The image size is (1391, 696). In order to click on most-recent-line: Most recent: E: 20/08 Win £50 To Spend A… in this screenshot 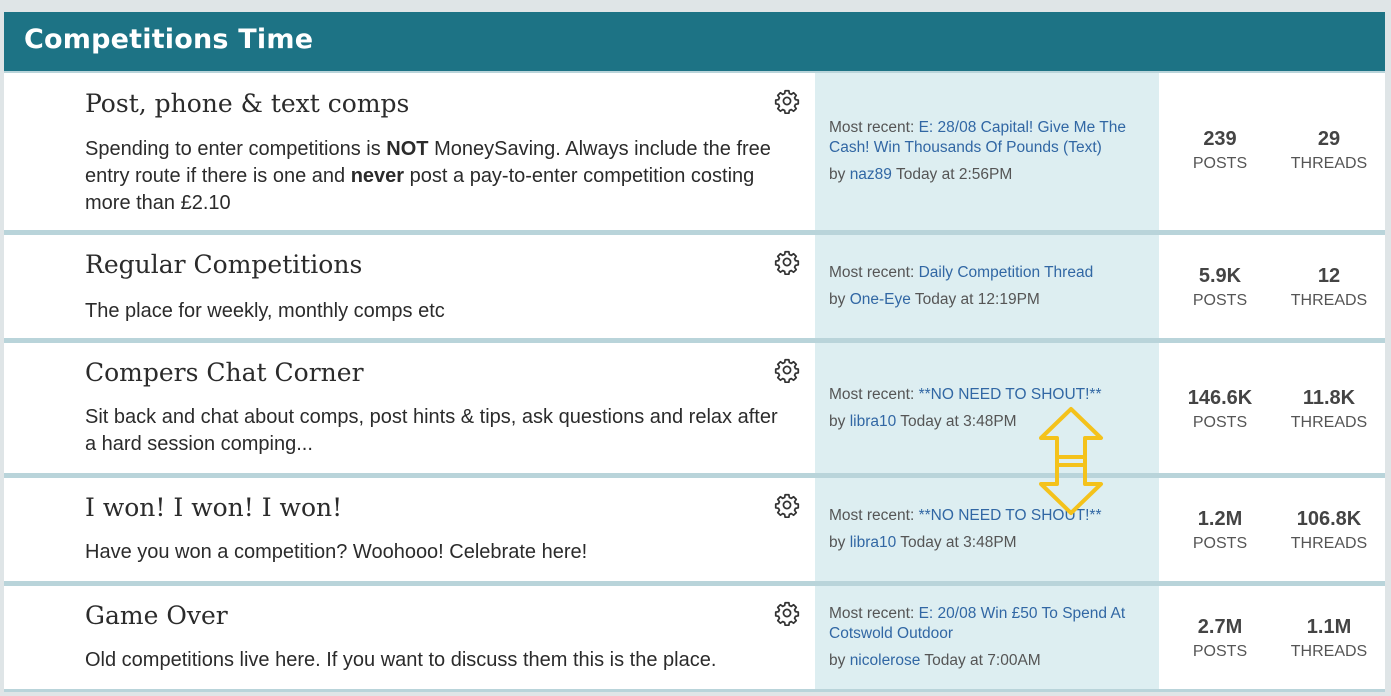, I will do `click(977, 623)`.